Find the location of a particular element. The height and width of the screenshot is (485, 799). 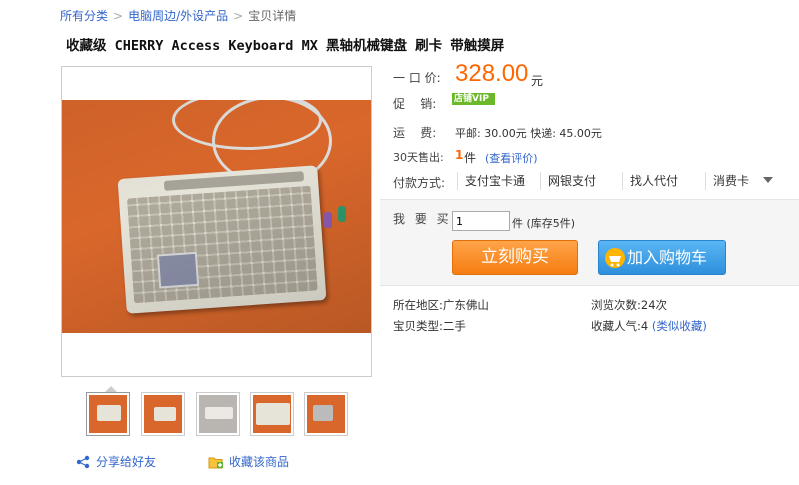

promo-label: 促 销: is located at coordinates (415, 104).